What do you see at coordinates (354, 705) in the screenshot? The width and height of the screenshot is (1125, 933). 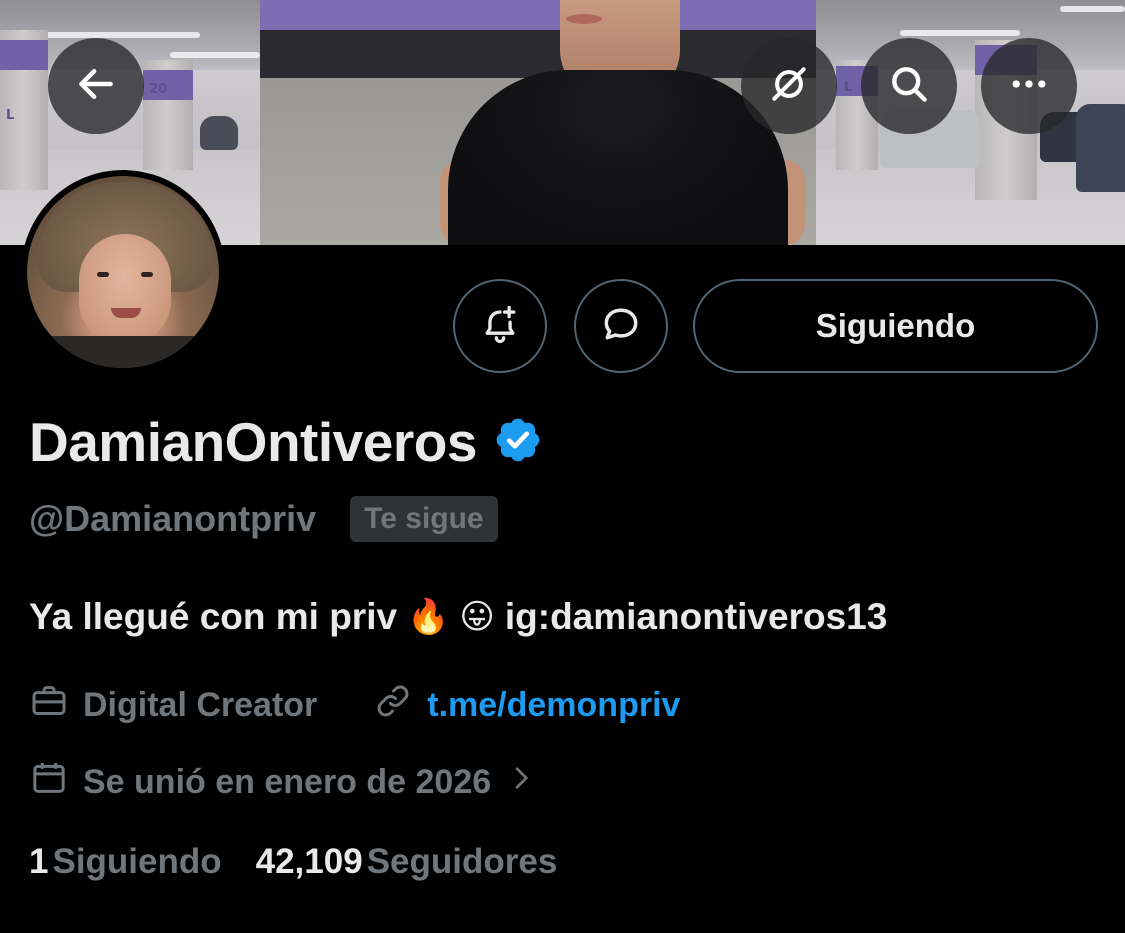 I see `profile-meta-row: Digital Creator t.me/demonpriv` at bounding box center [354, 705].